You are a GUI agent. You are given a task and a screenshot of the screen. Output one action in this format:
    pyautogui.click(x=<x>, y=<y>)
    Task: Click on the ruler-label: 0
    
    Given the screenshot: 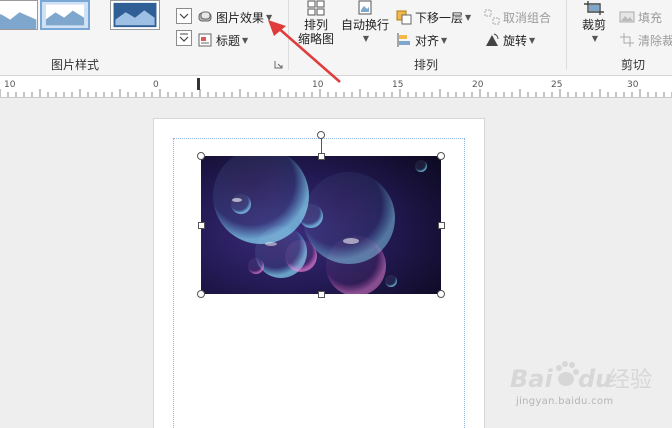 What is the action you would take?
    pyautogui.click(x=156, y=85)
    